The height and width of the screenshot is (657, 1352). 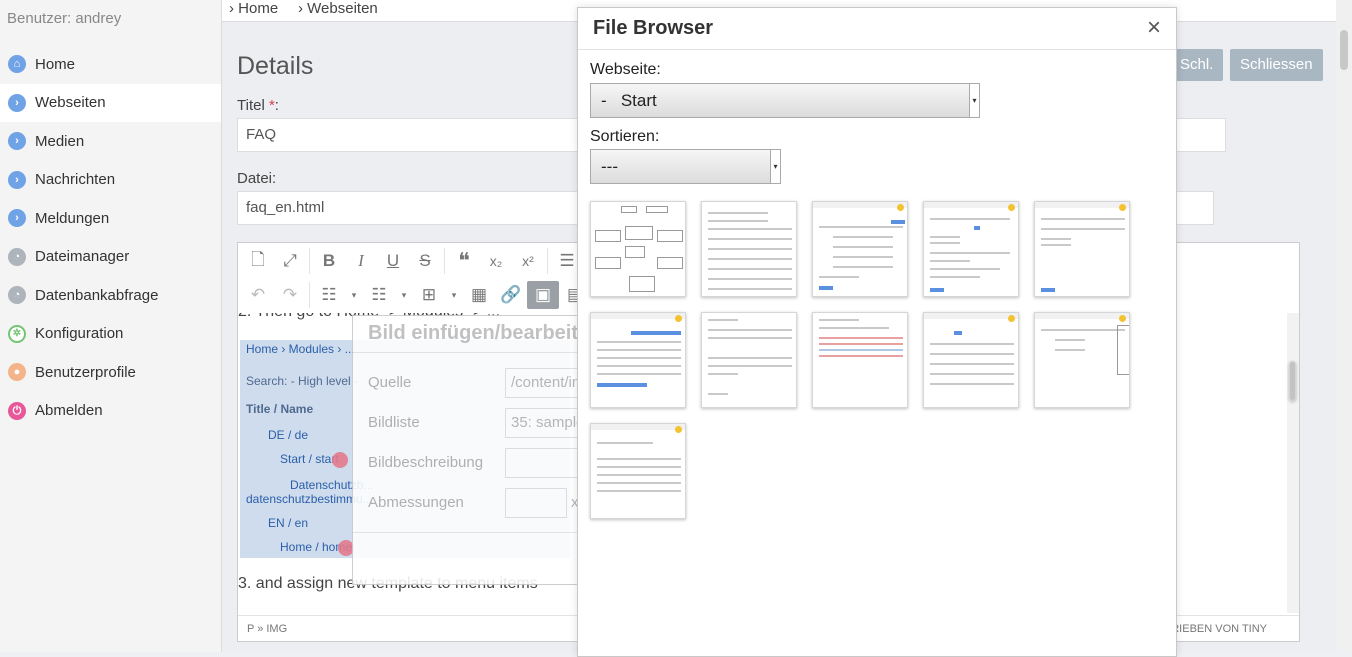 I want to click on sidebar-item-meldungen: › Meldungen, so click(x=110, y=218).